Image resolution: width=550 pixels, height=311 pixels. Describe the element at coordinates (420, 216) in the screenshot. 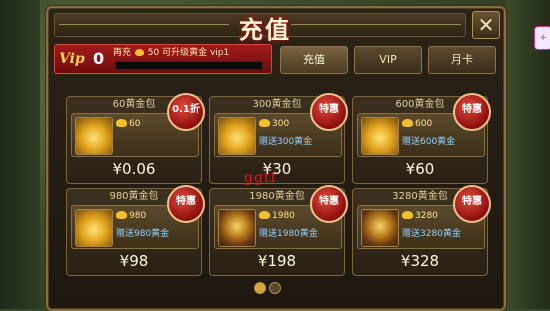

I see `package-amount: 3280` at that location.